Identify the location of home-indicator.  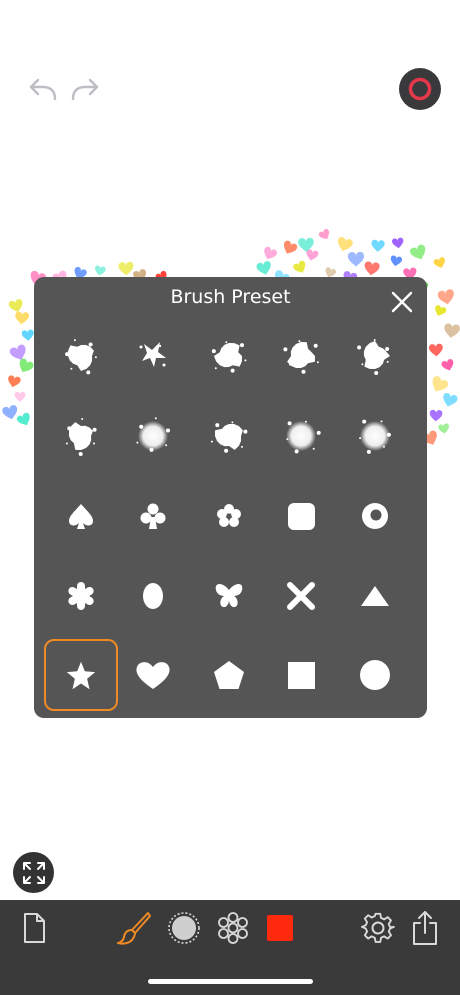
(230, 981).